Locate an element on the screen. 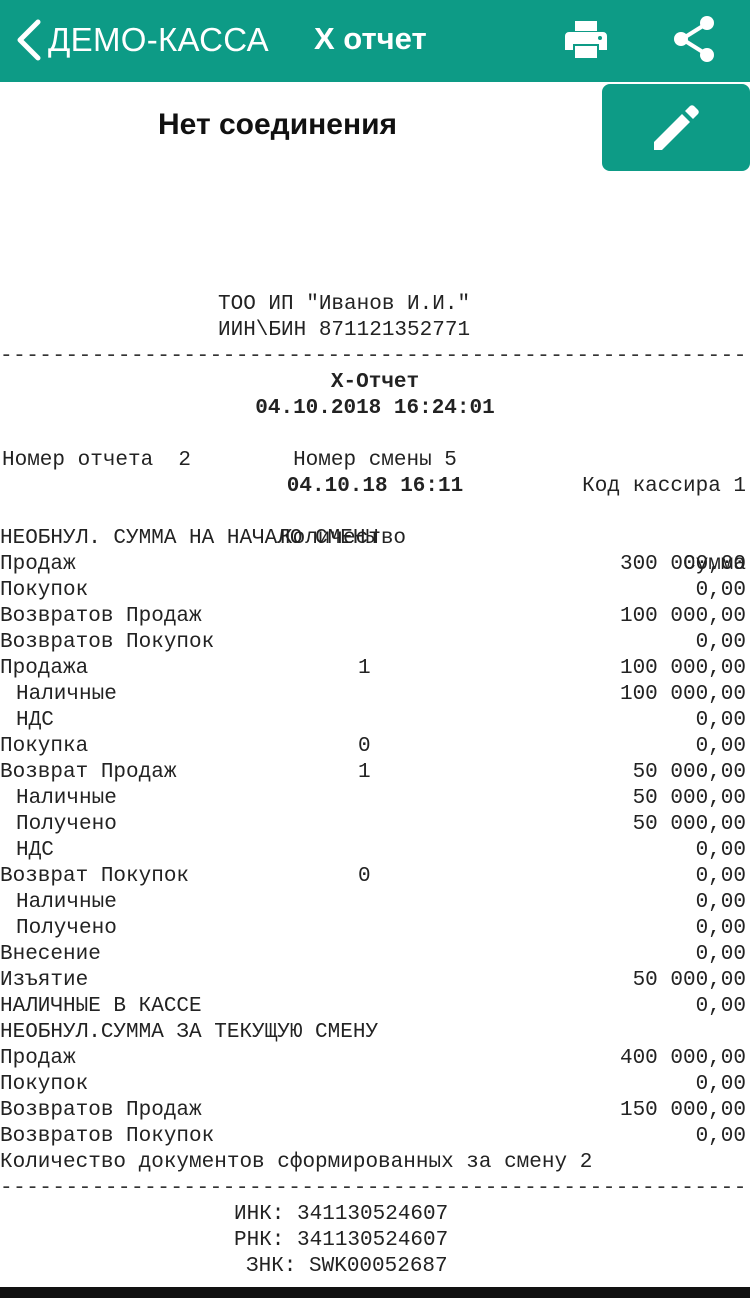  row-label: Возврат Покупок is located at coordinates (95, 876).